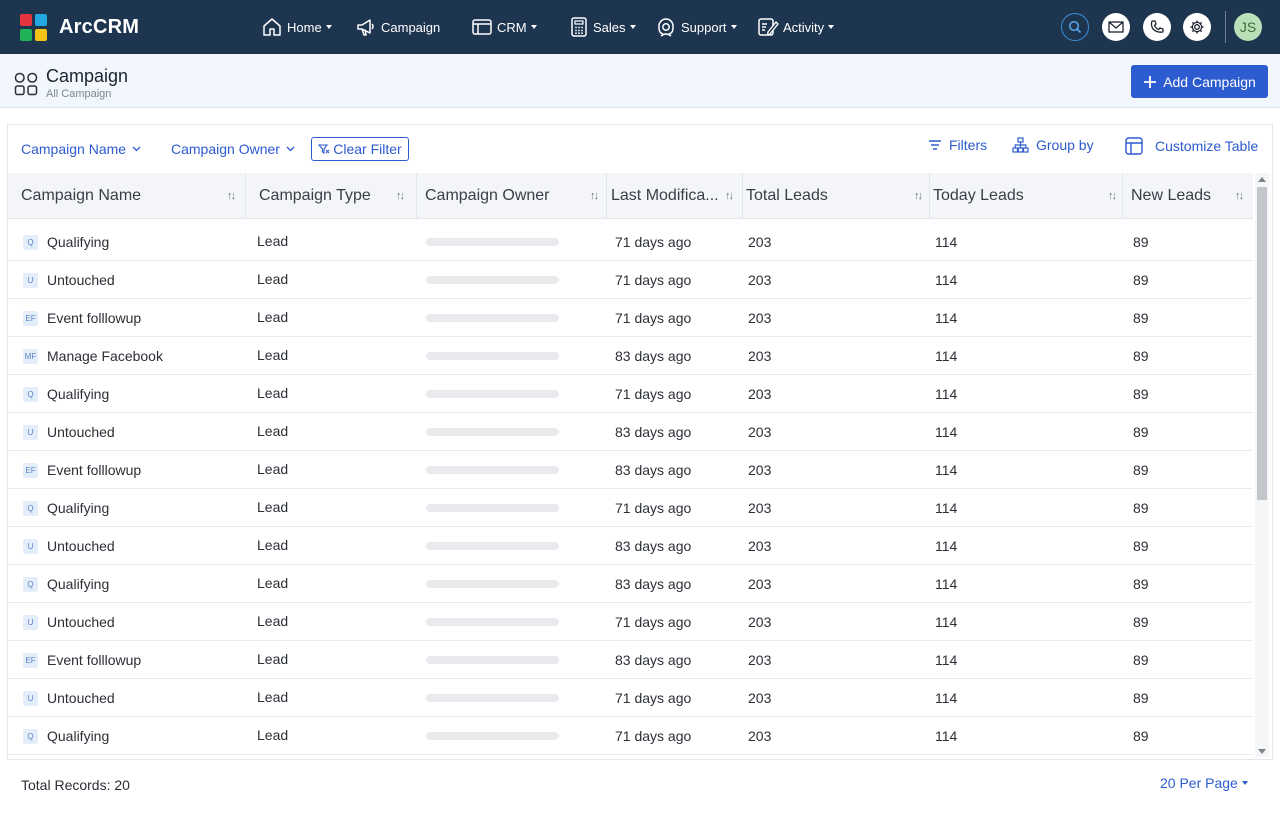 The width and height of the screenshot is (1280, 832). Describe the element at coordinates (1026, 196) in the screenshot. I see `column-header-today-leads: Today Leads` at that location.